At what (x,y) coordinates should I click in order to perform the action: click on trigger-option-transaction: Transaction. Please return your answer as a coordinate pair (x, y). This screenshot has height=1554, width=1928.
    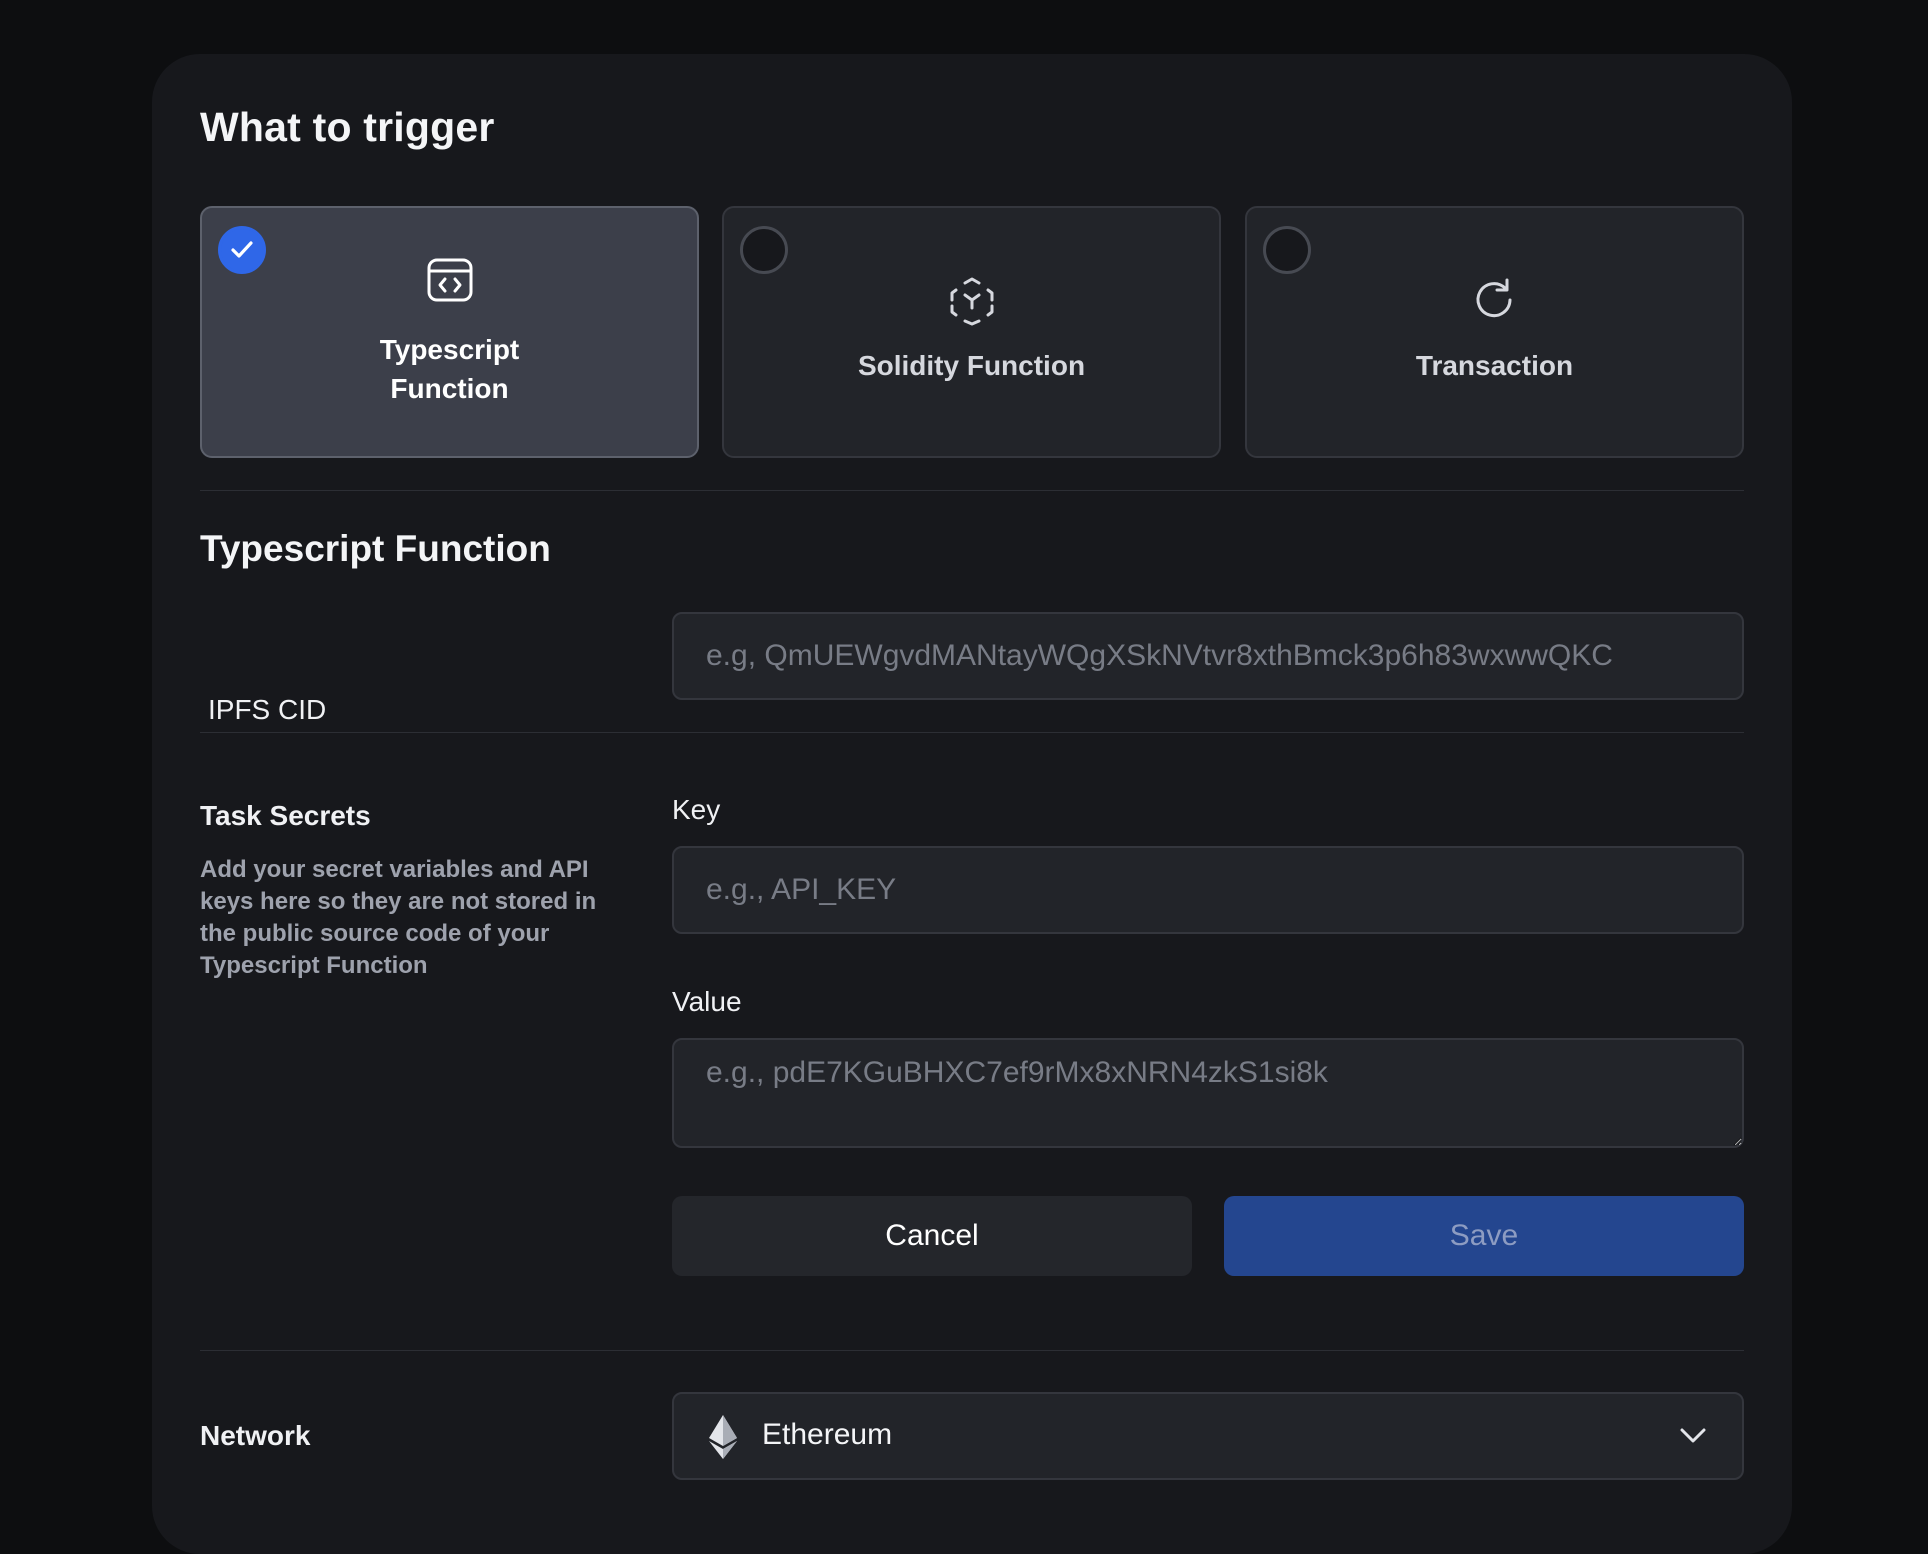
    Looking at the image, I should click on (1494, 332).